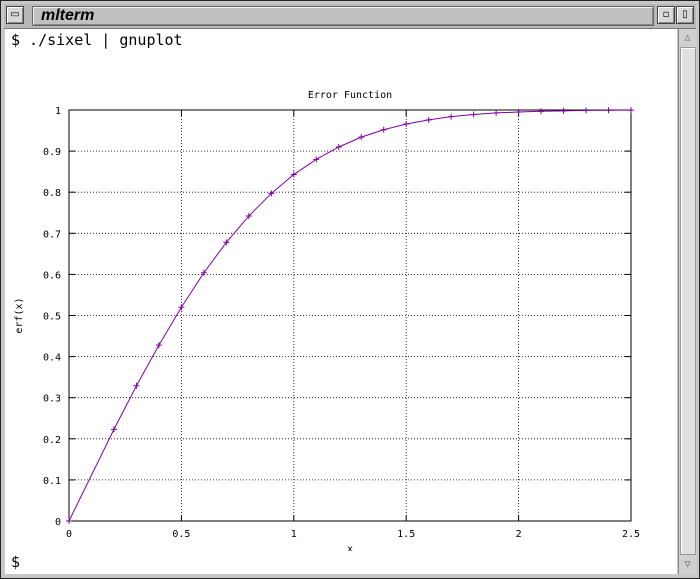  I want to click on y-tick-label: 0.8, so click(52, 193).